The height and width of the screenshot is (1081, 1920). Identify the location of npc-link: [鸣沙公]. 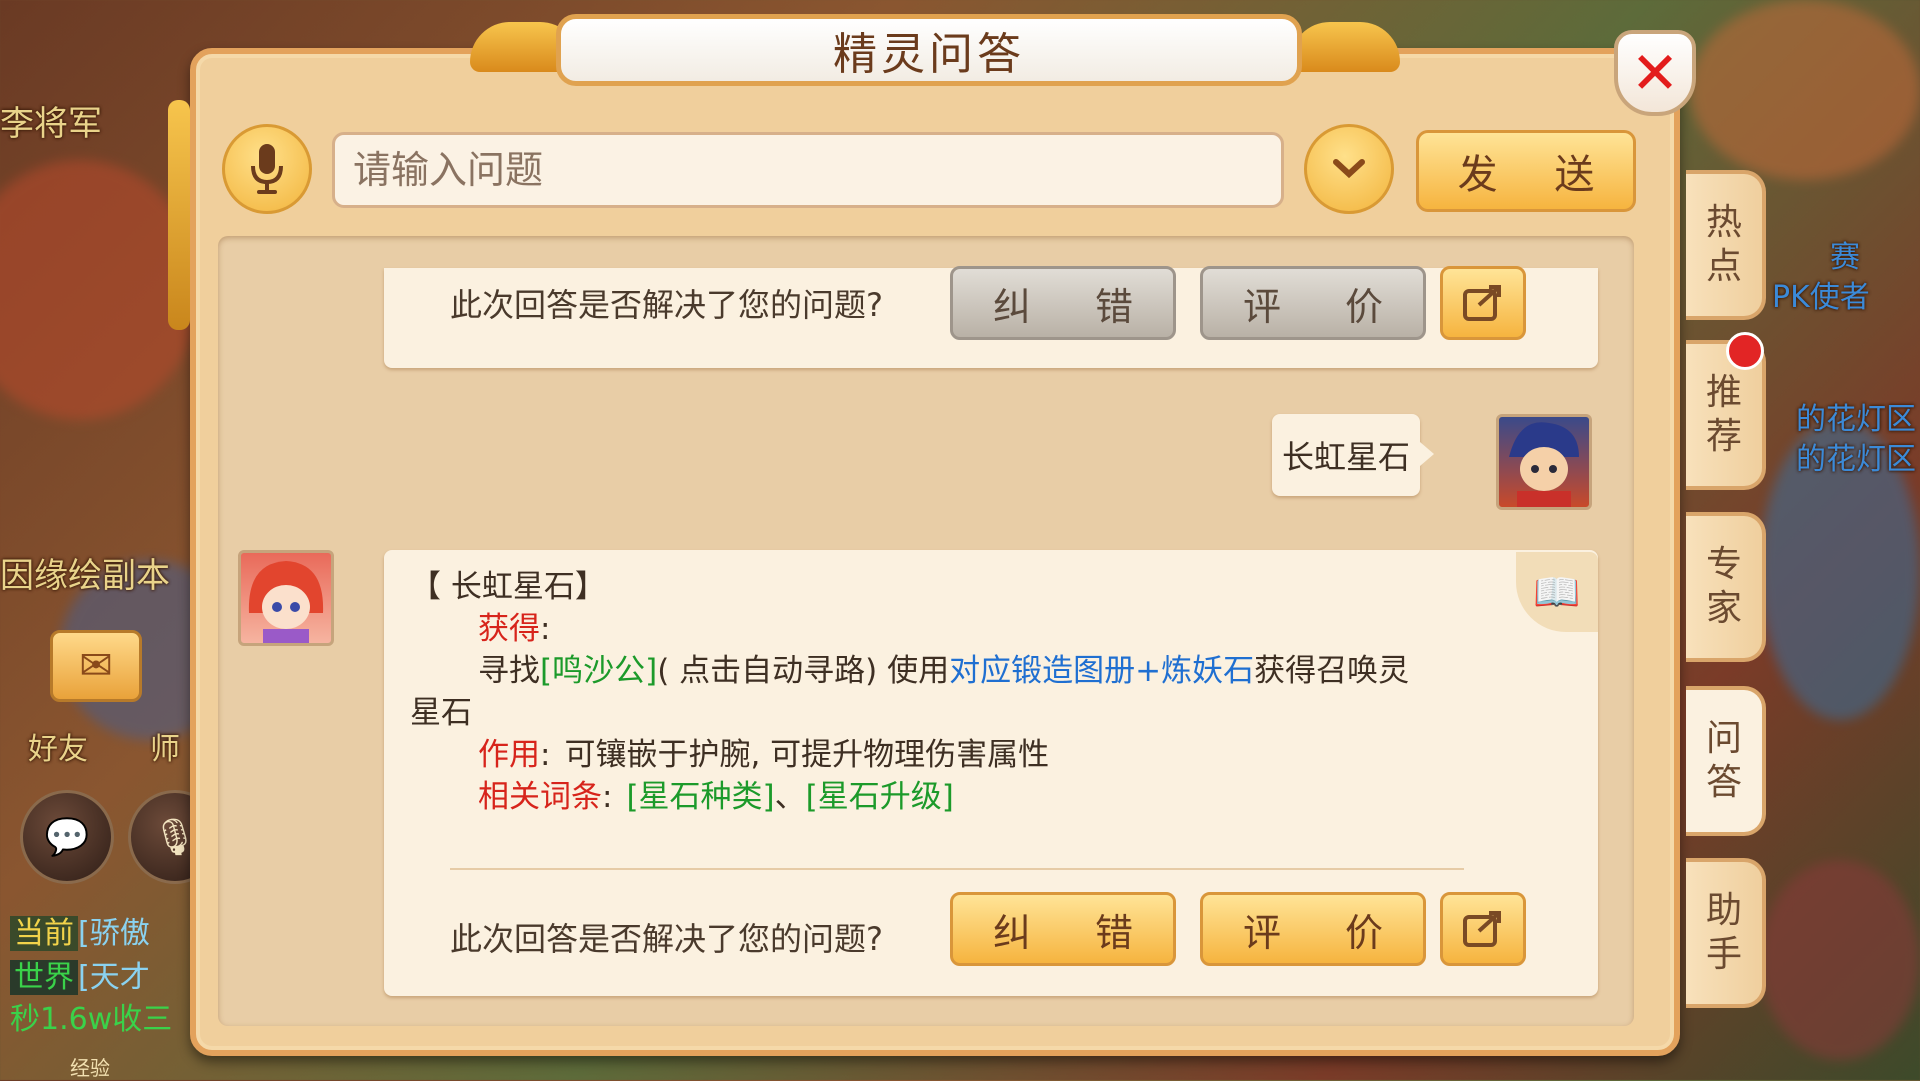
(598, 671).